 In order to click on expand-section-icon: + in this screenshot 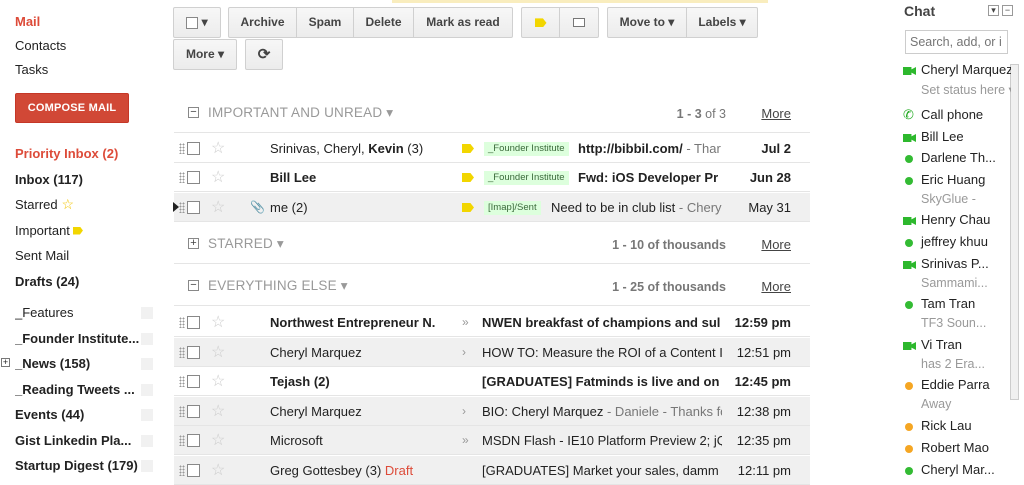, I will do `click(193, 243)`.